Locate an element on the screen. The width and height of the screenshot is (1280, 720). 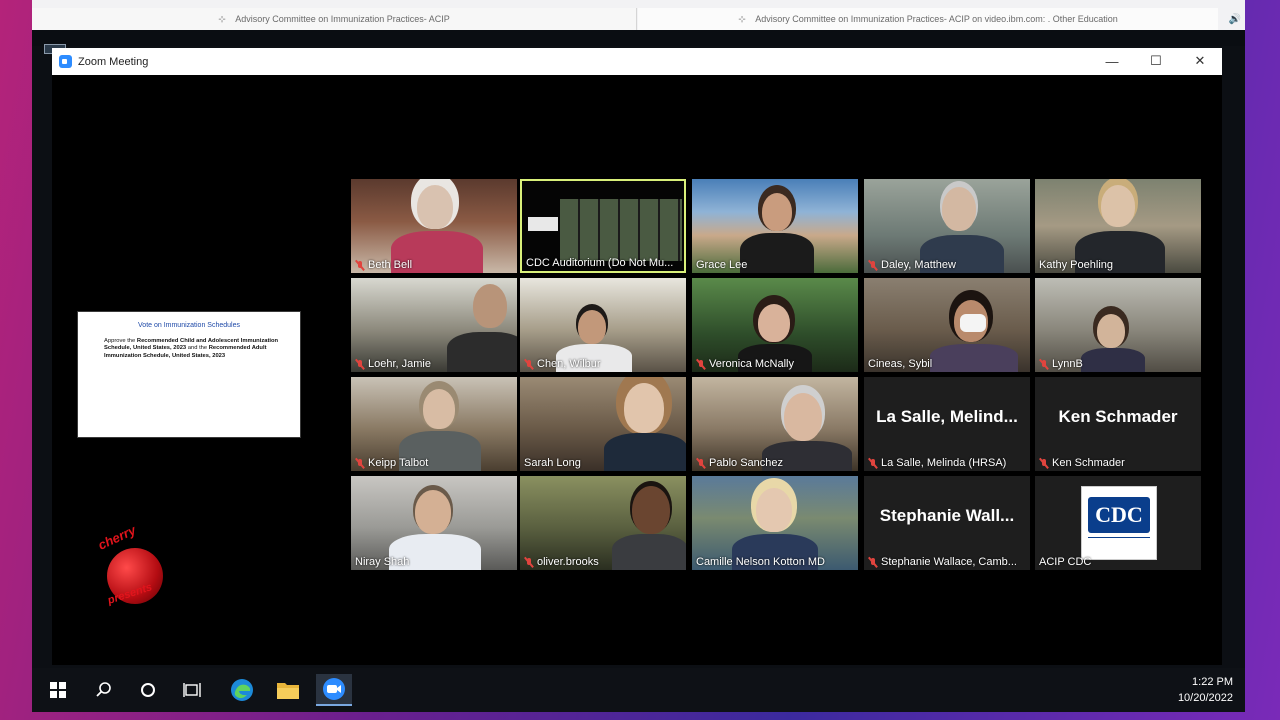
participant-name: Daley, Matthew is located at coordinates (912, 265).